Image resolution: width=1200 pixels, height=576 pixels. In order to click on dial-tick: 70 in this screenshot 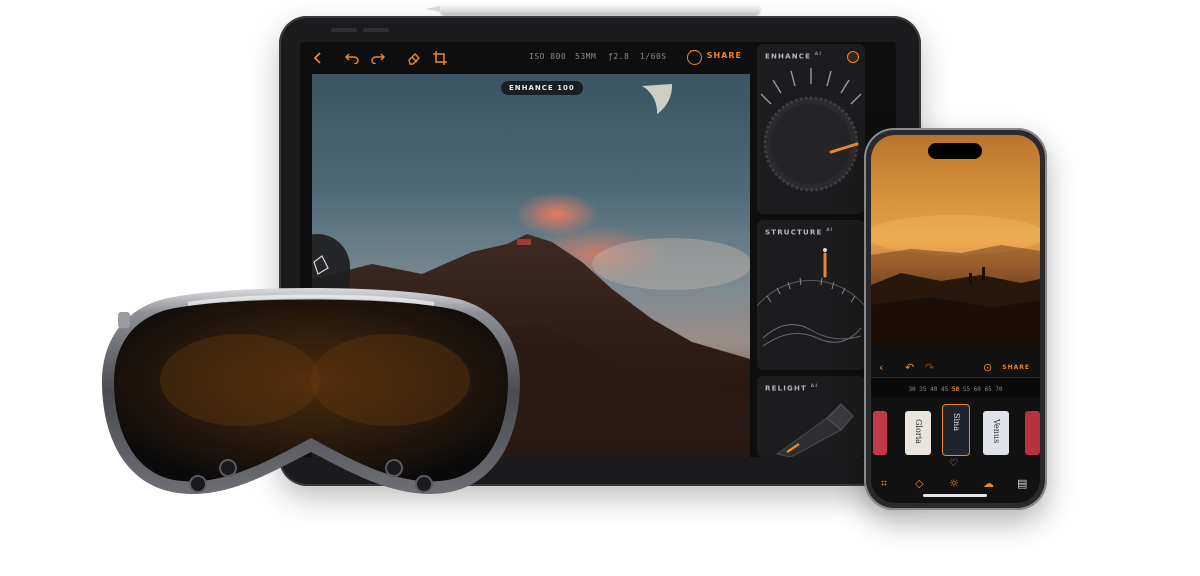, I will do `click(999, 389)`.